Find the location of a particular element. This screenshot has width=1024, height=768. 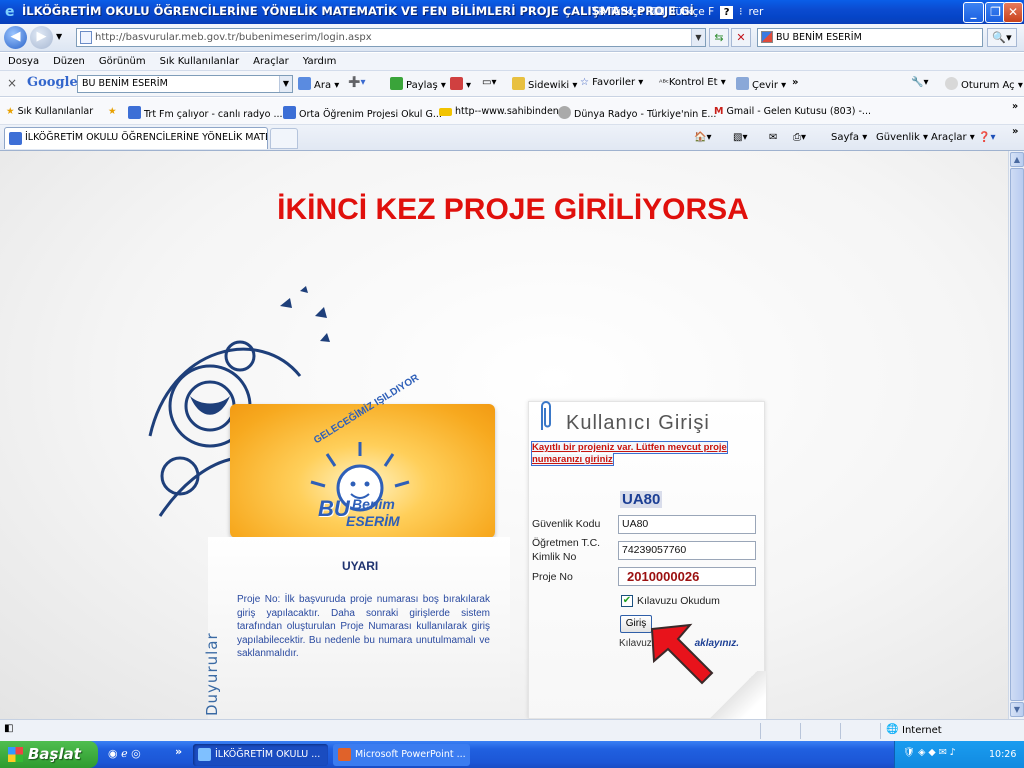

add-favorite-icon: ★ is located at coordinates (112, 111).